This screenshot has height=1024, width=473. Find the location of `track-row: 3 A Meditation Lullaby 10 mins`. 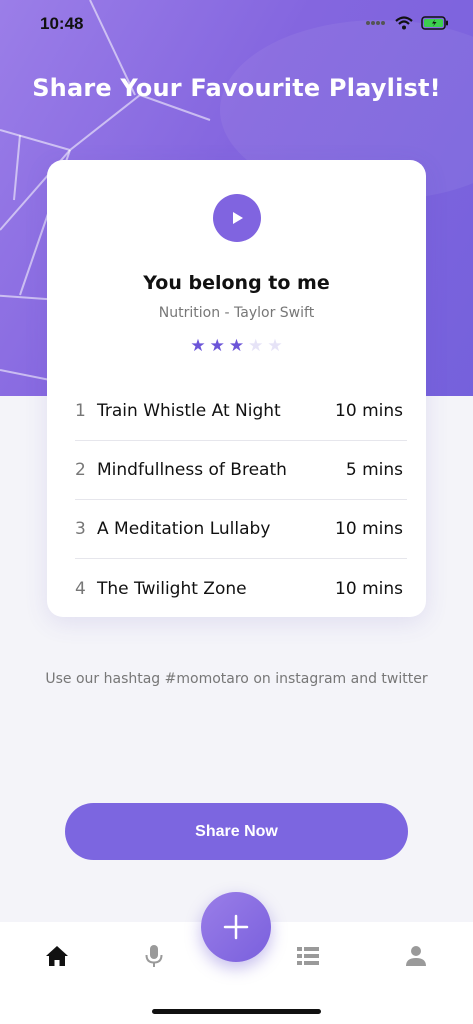

track-row: 3 A Meditation Lullaby 10 mins is located at coordinates (241, 529).